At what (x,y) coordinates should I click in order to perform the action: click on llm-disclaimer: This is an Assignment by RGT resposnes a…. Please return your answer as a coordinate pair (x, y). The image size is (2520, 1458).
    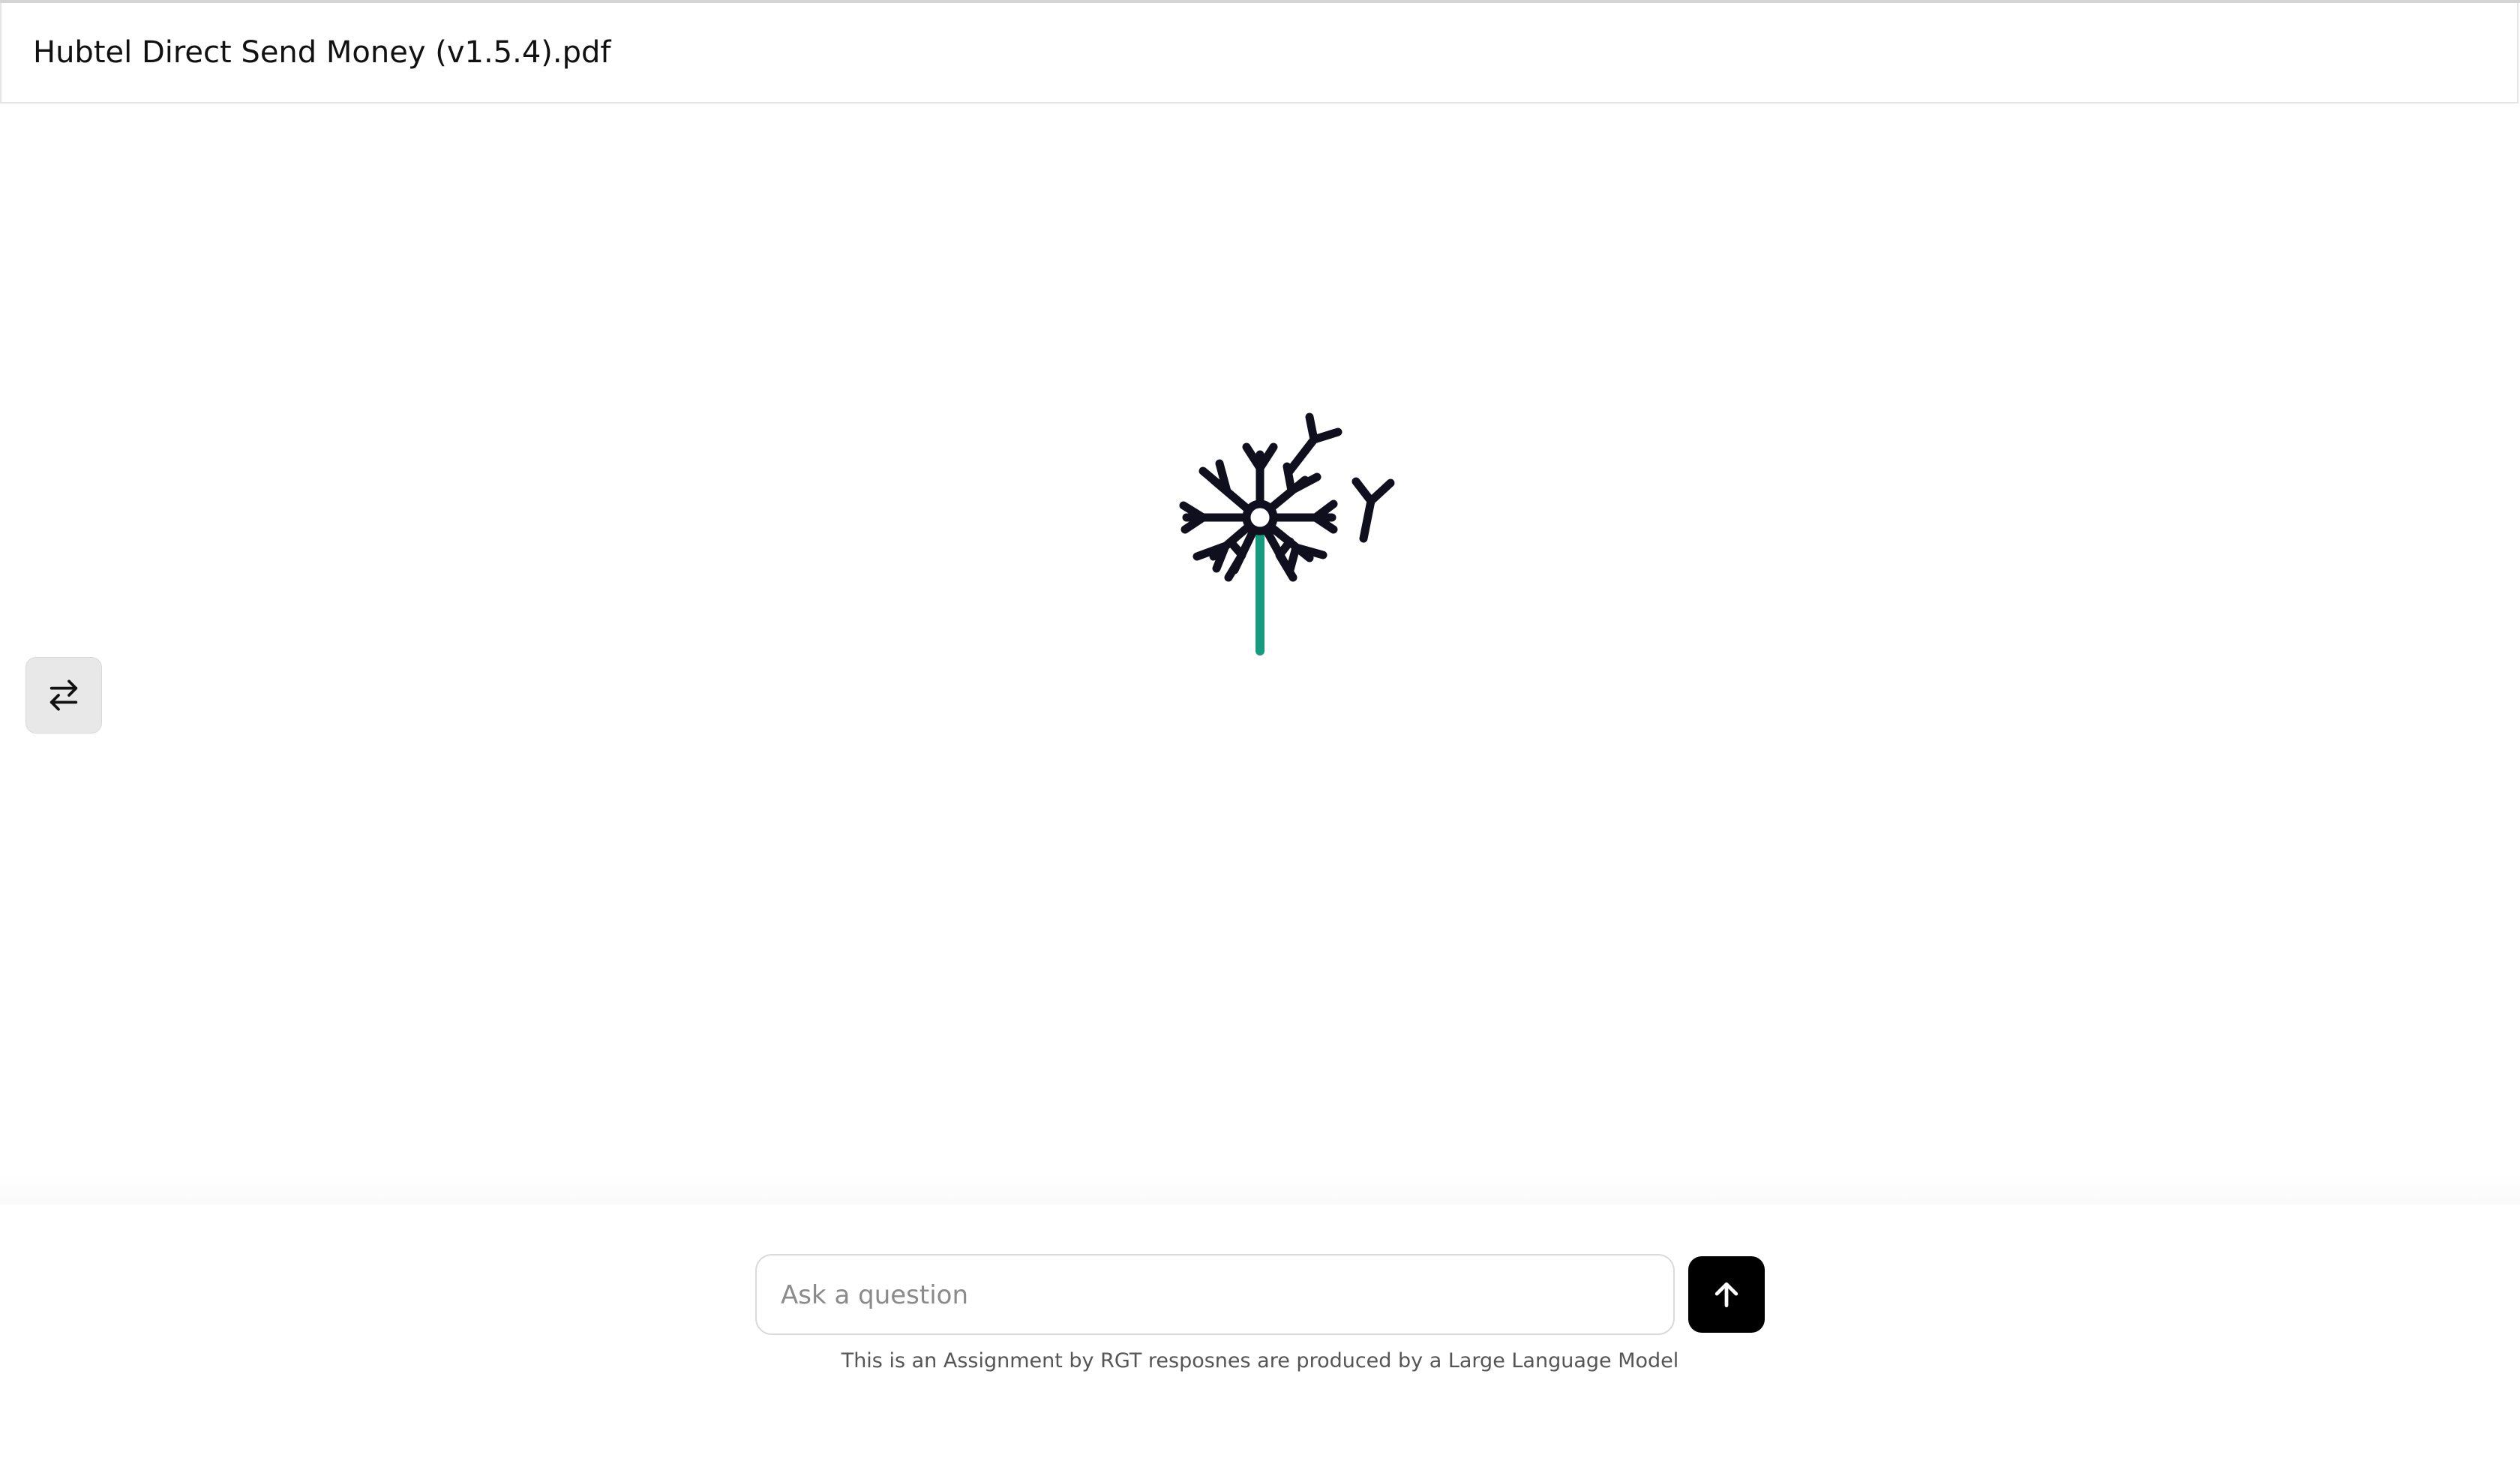
    Looking at the image, I should click on (1260, 1360).